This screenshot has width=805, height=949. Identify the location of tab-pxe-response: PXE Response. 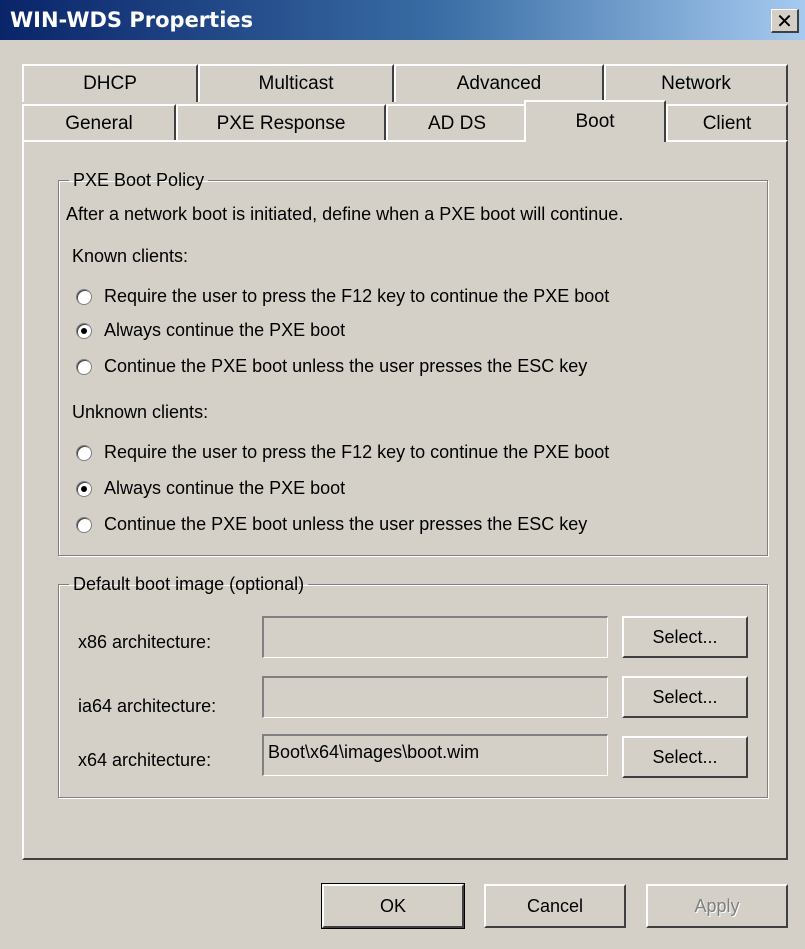
(281, 123).